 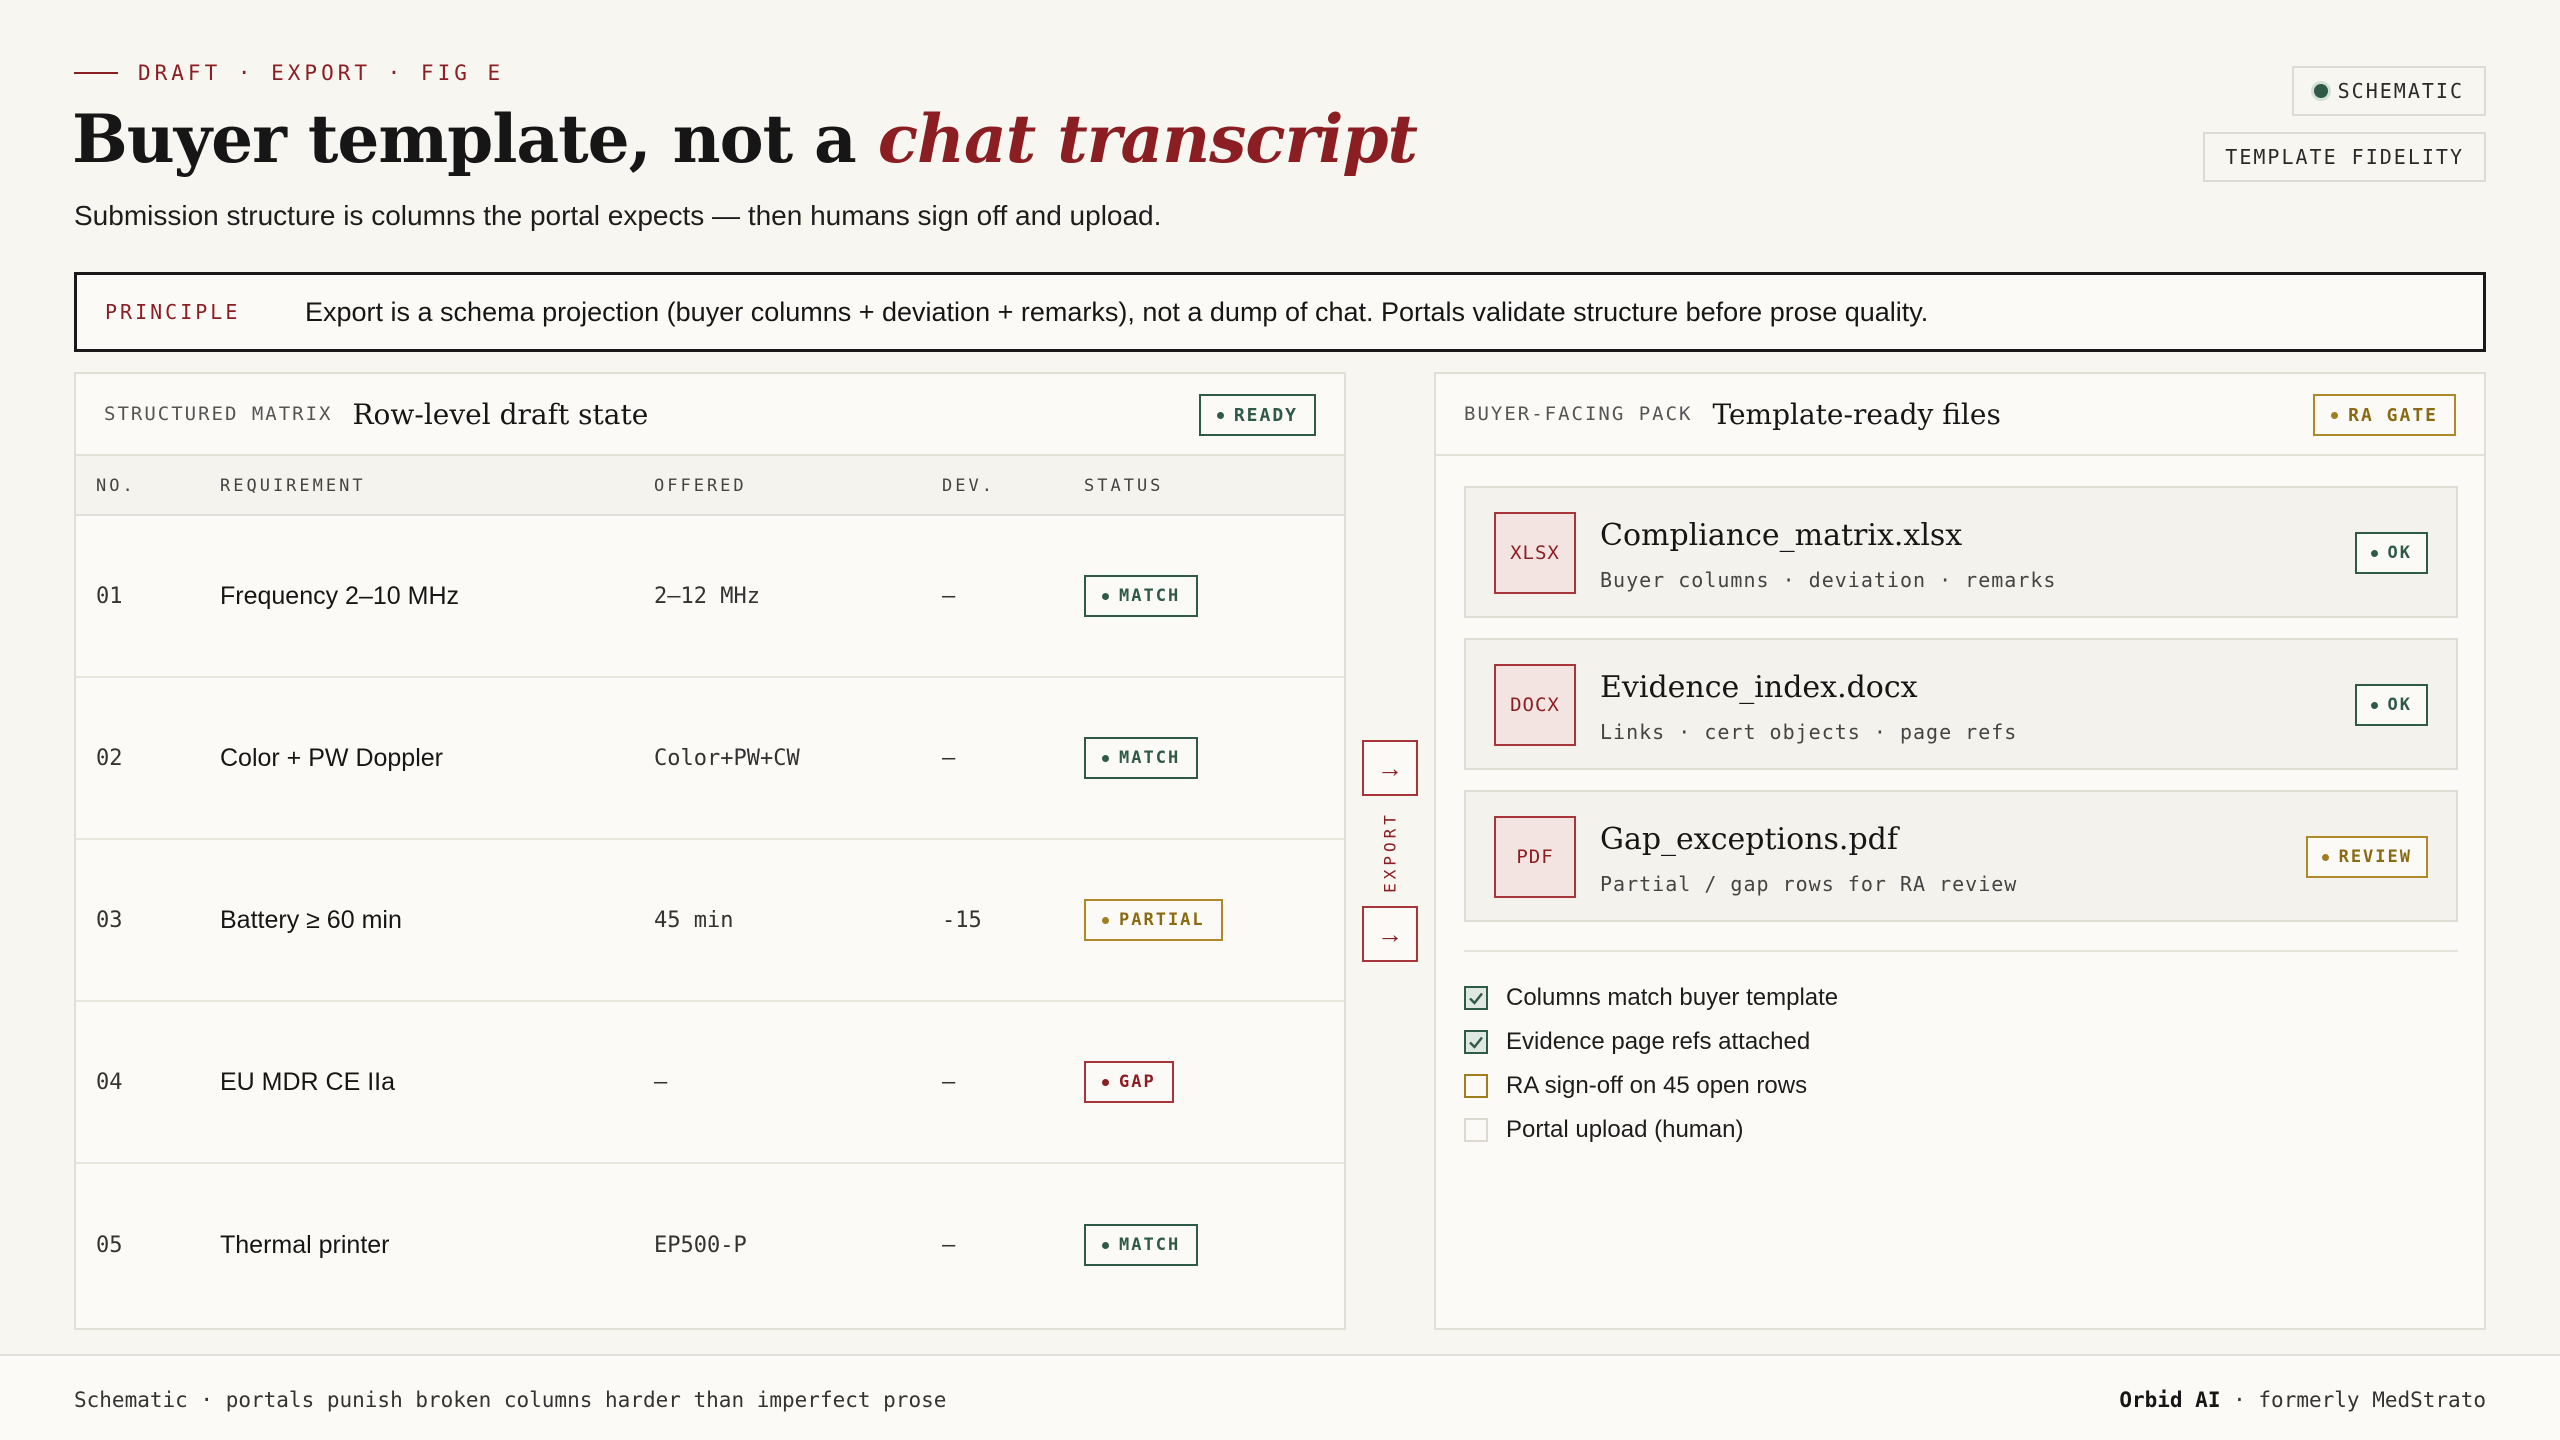 I want to click on checklist-item: Portal upload (human), so click(x=1651, y=1130).